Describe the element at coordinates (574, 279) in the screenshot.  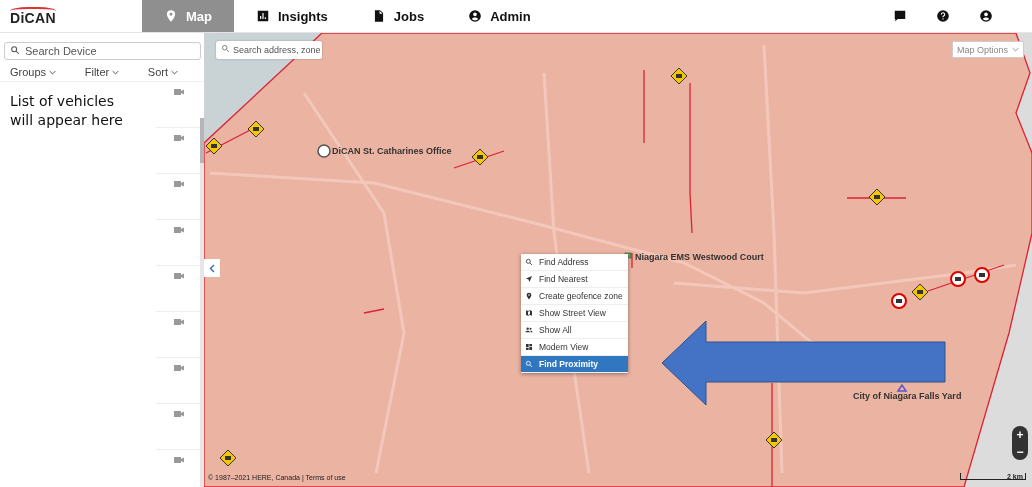
I see `context-menu-item: Find Nearest` at that location.